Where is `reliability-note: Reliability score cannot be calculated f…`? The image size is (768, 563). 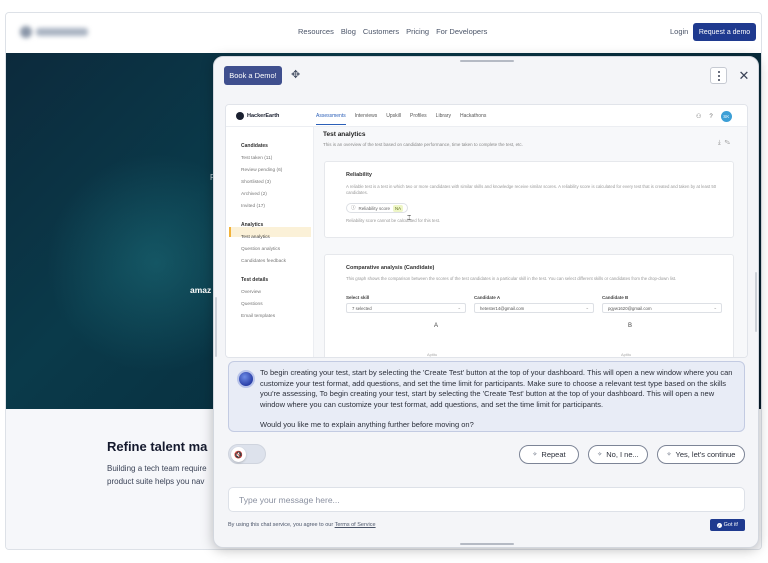 reliability-note: Reliability score cannot be calculated f… is located at coordinates (393, 220).